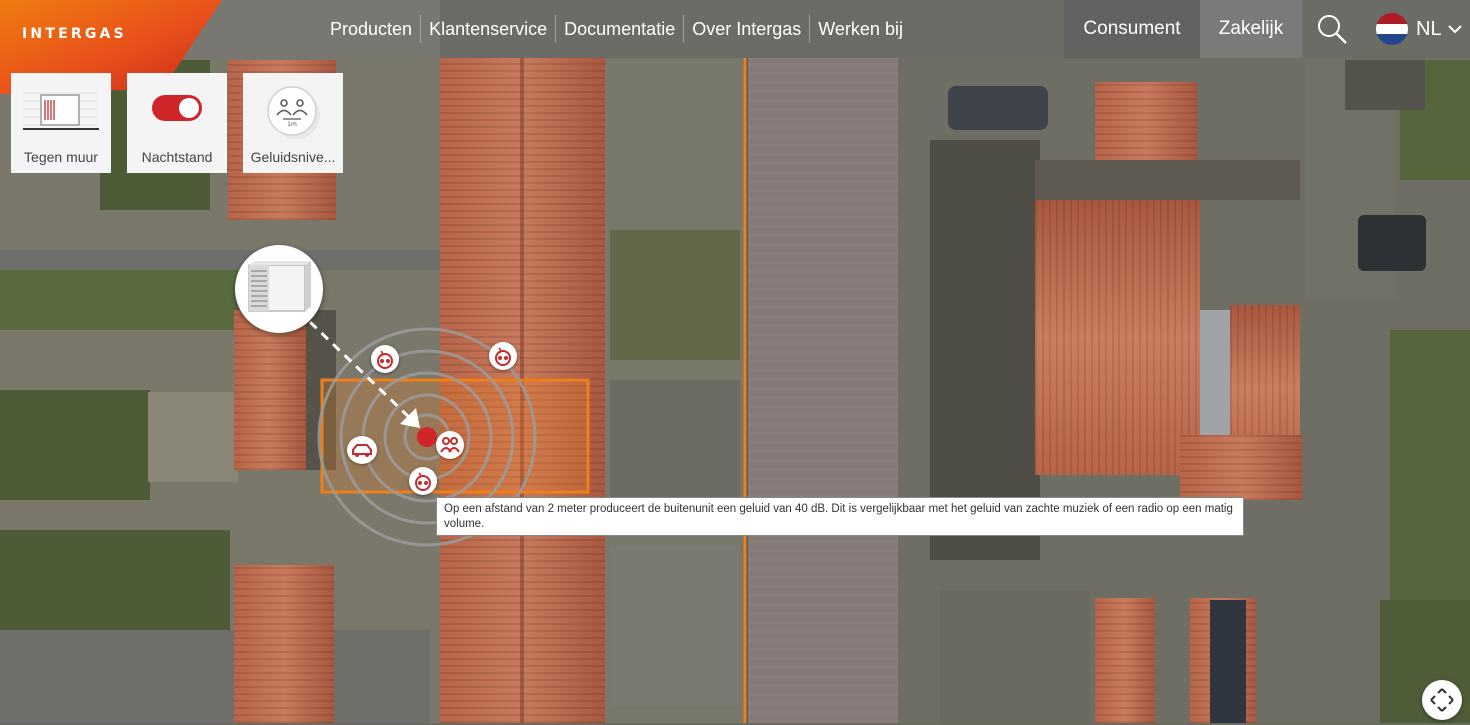  I want to click on tool-label: Nachtstand, so click(177, 157).